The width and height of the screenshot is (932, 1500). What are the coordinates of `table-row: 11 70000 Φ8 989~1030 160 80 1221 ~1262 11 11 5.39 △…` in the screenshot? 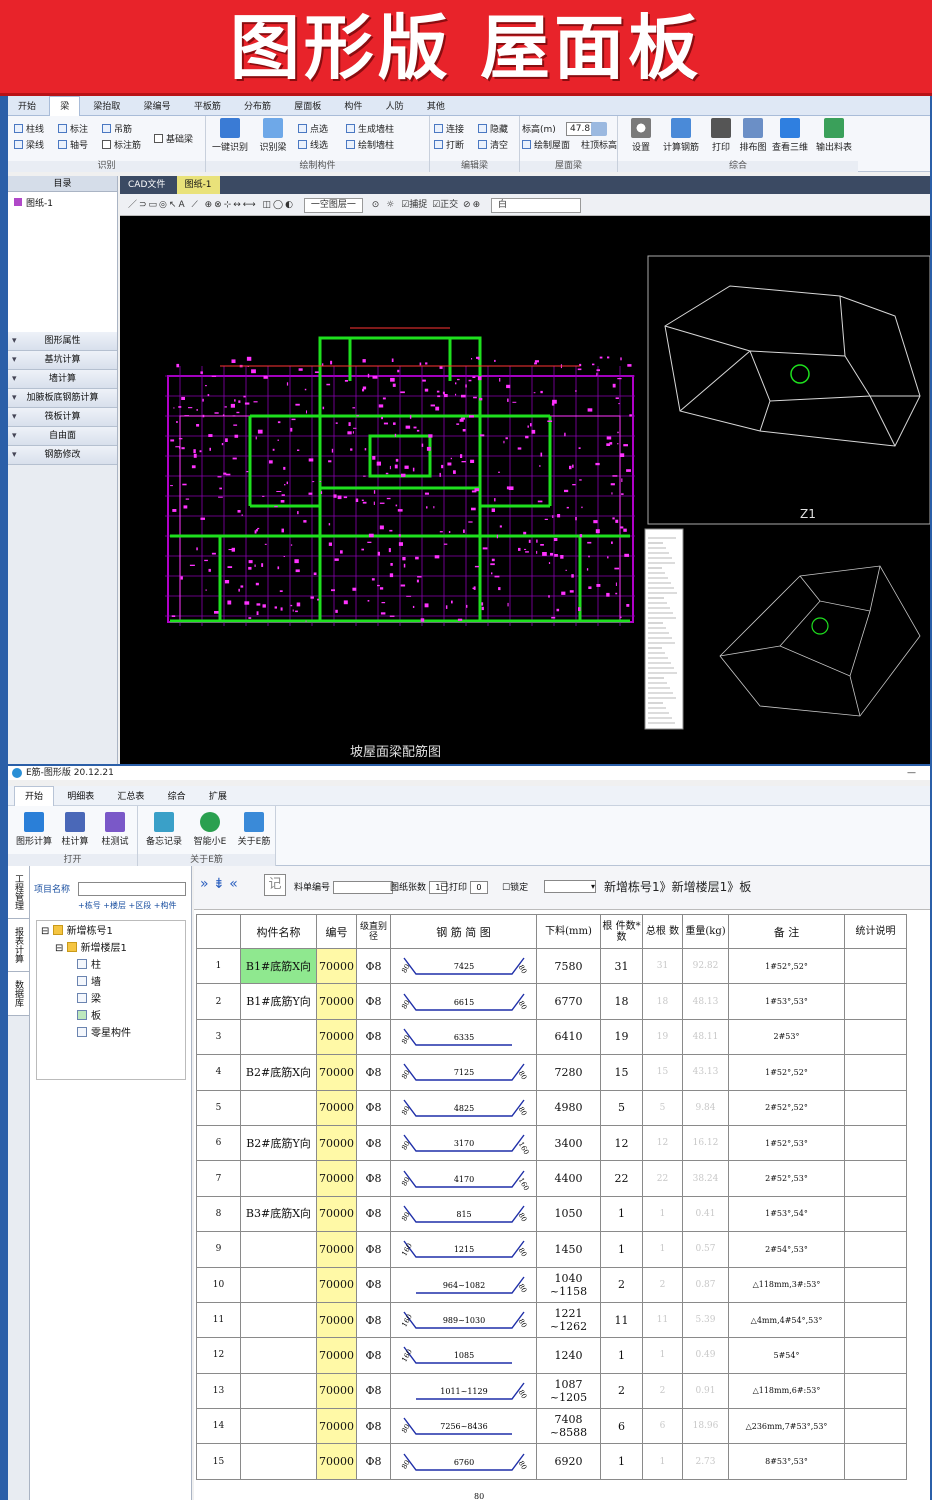 It's located at (551, 1320).